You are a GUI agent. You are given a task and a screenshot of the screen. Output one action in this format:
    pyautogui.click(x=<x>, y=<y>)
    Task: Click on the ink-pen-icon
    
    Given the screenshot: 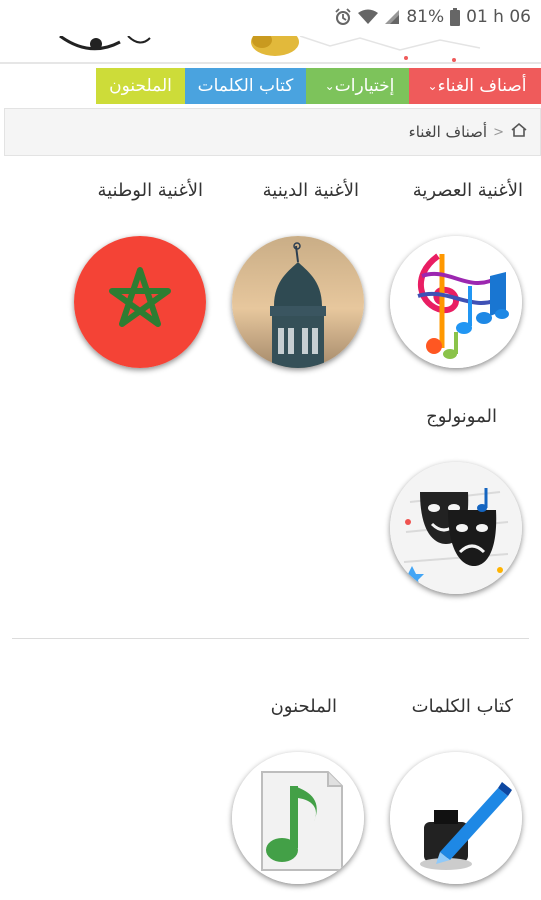 What is the action you would take?
    pyautogui.click(x=456, y=818)
    